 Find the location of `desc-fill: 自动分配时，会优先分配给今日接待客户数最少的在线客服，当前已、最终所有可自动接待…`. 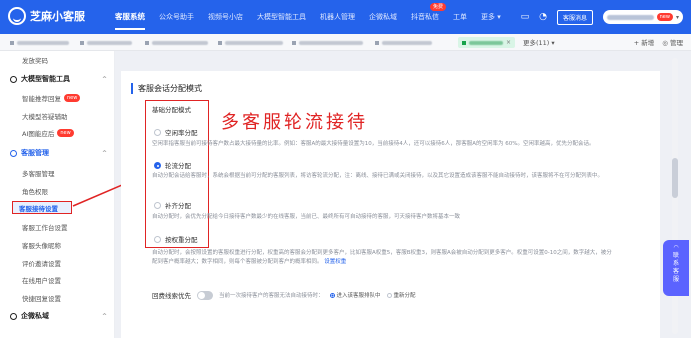

desc-fill: 自动分配时，会优先分配给今日接待客户数最少的在线客服，当前已、最终所有可自动接待… is located at coordinates (306, 217).